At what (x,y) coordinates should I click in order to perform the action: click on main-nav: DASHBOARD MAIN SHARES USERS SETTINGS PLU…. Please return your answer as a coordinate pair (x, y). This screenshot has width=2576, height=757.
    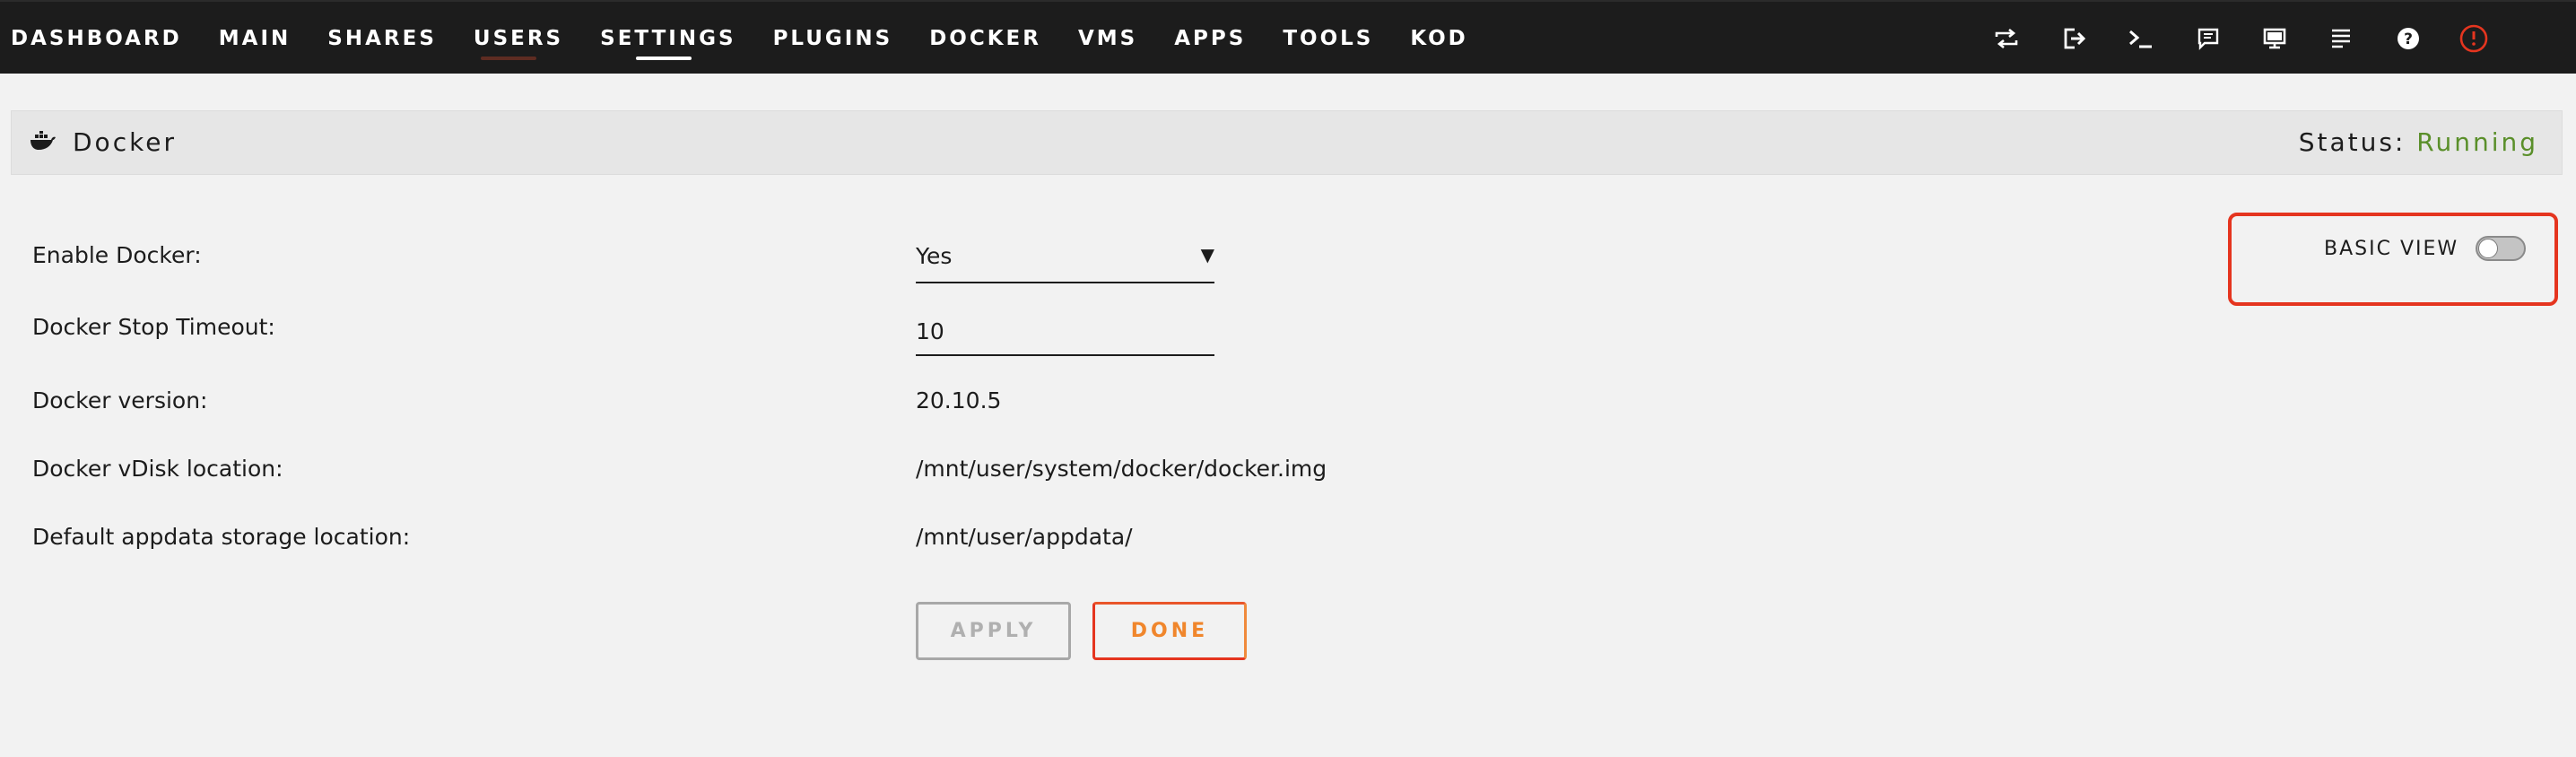
    Looking at the image, I should click on (758, 38).